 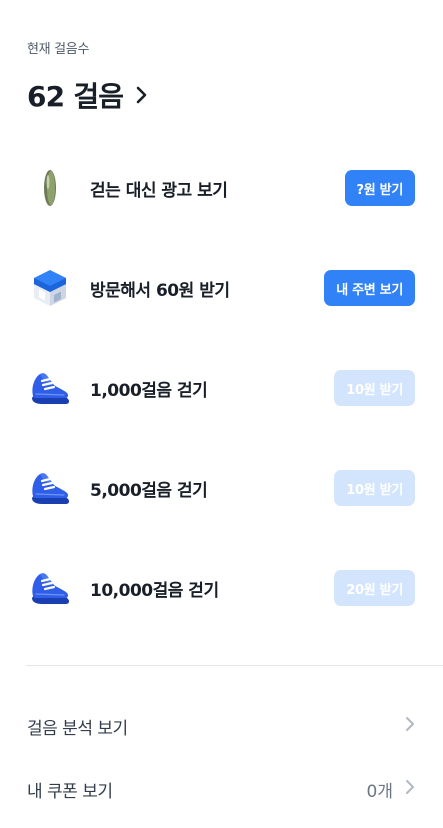 I want to click on mission-10000-steps: 10,000걸음 걷기 20원 받기, so click(x=221, y=588).